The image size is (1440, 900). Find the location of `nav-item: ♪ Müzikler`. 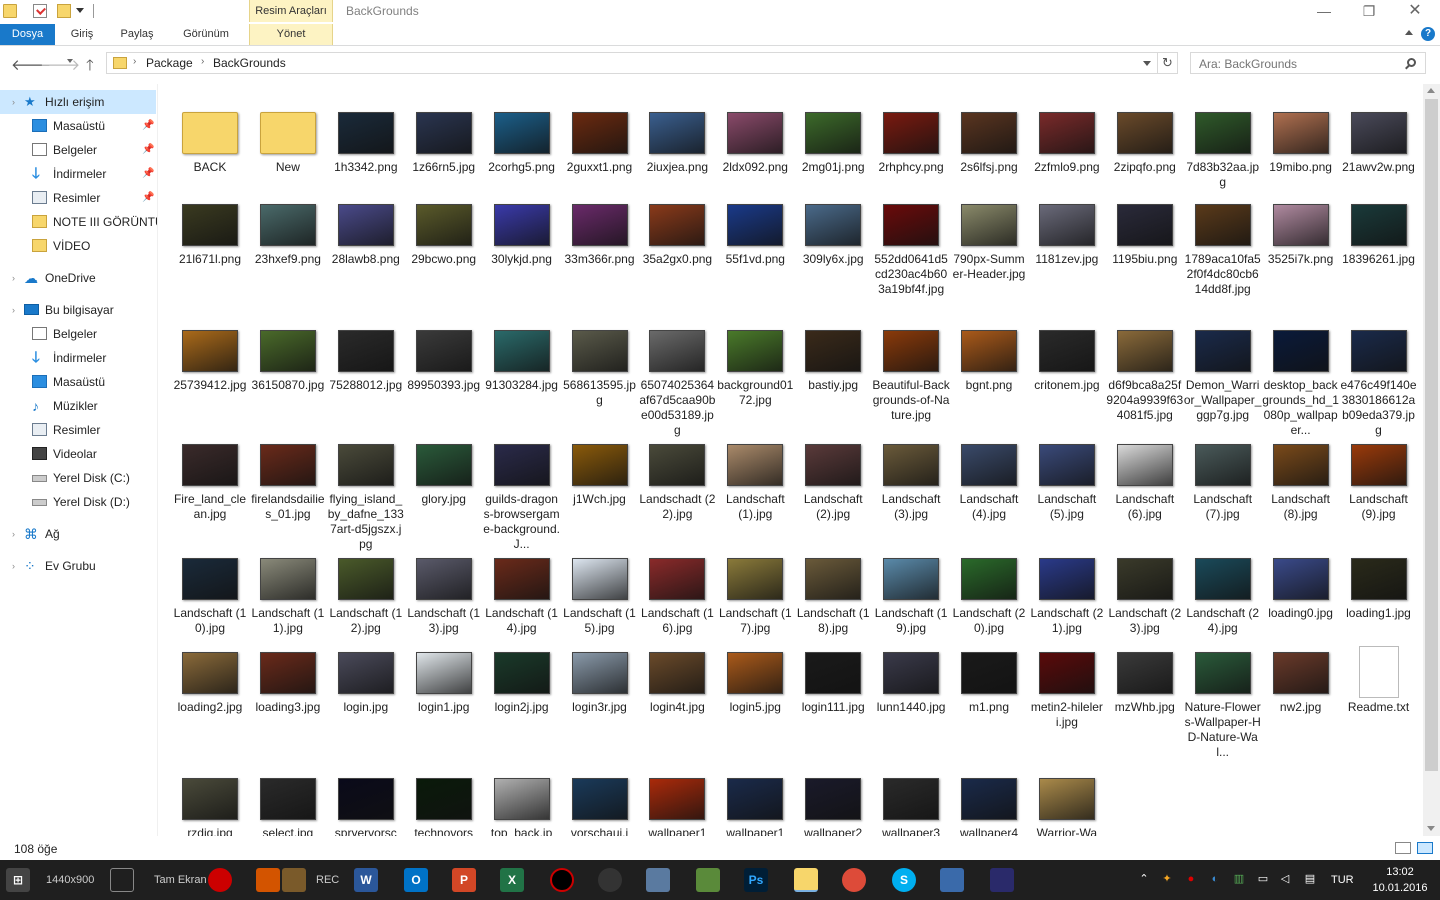

nav-item: ♪ Müzikler is located at coordinates (78, 406).